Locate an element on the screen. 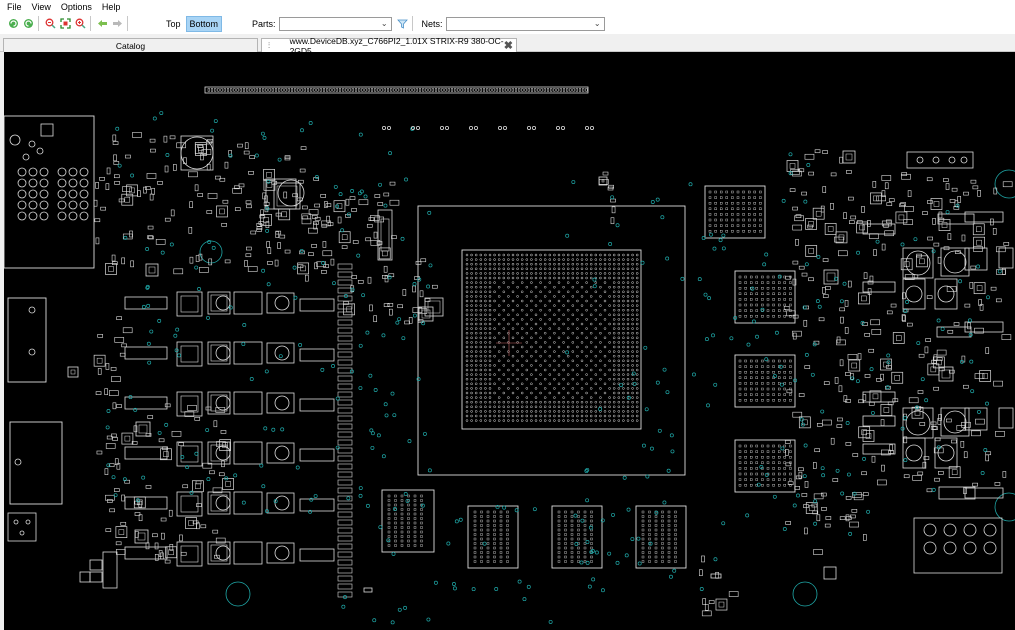  tab-catalog-label: Catalog is located at coordinates (130, 45).